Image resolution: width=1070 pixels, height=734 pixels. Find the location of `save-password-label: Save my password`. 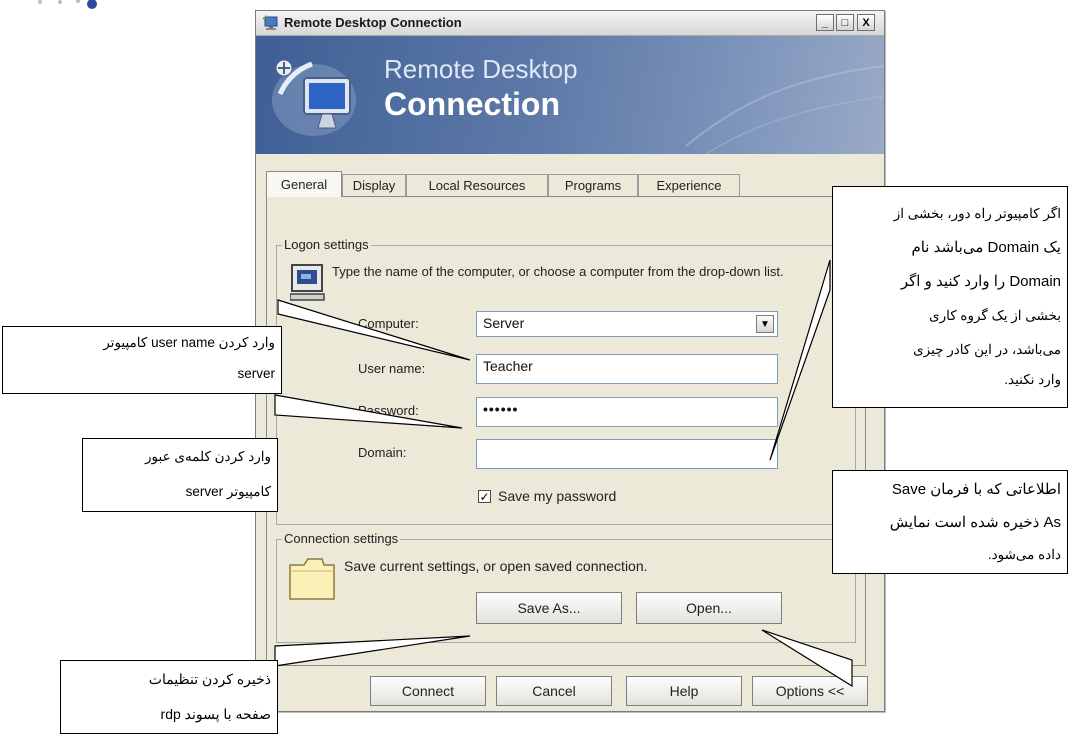

save-password-label: Save my password is located at coordinates (557, 496).